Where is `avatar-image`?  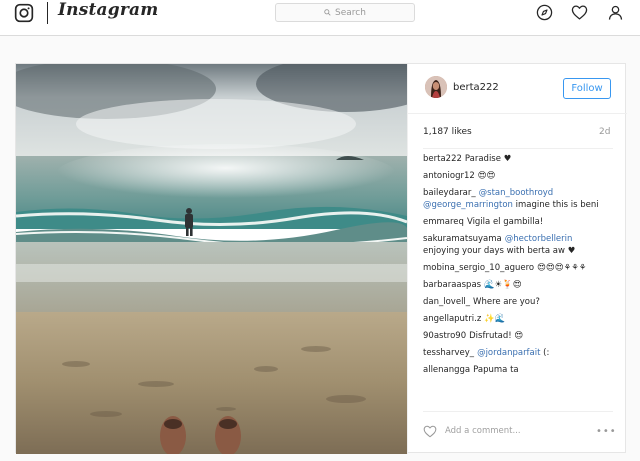 avatar-image is located at coordinates (436, 87).